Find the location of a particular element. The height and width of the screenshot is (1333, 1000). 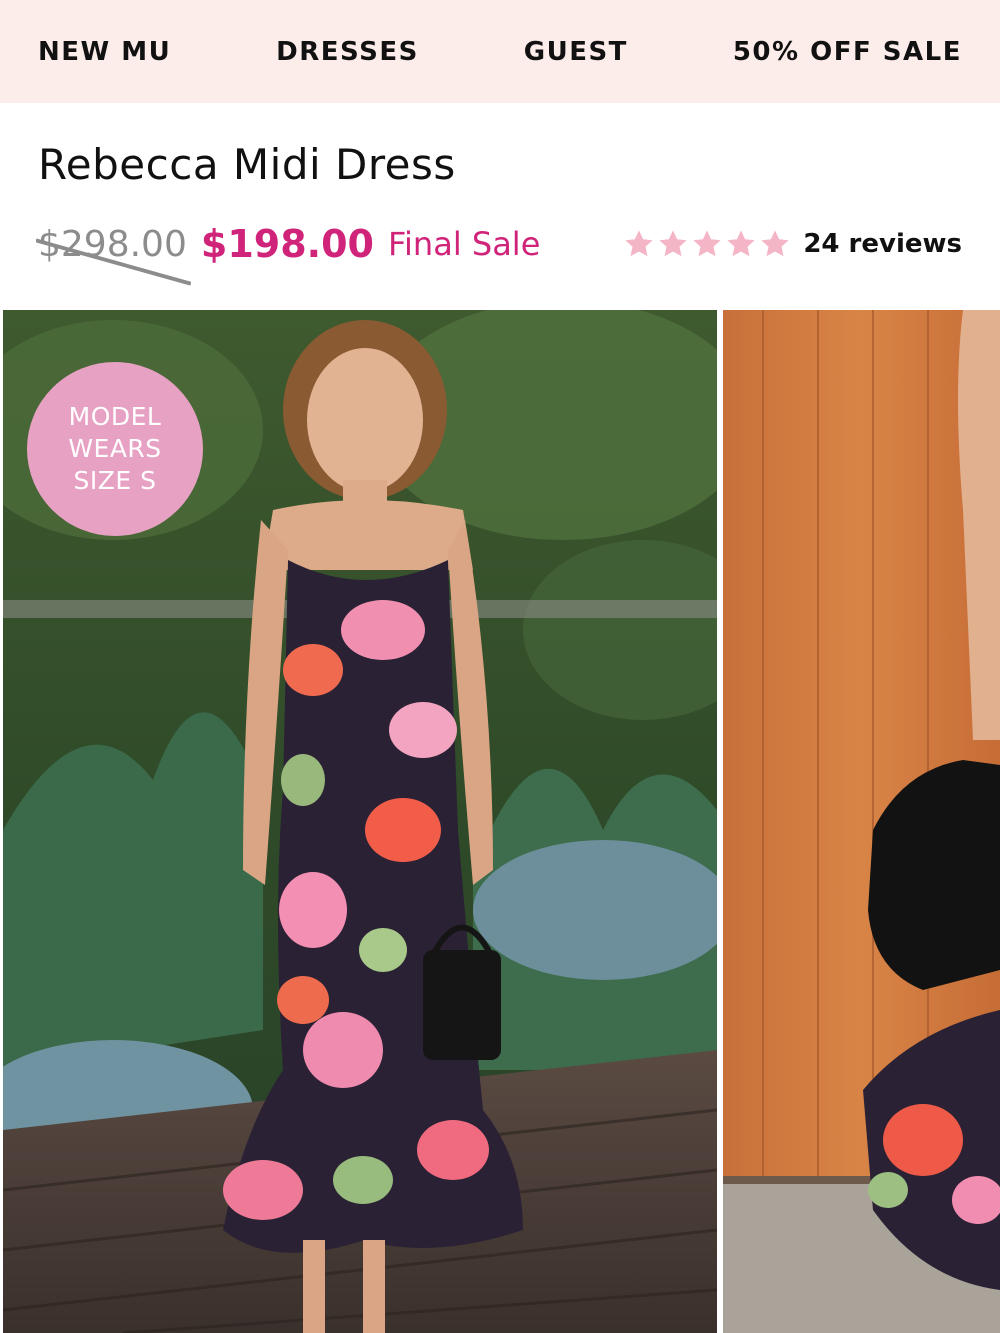

strikethrough-line is located at coordinates (113, 262).